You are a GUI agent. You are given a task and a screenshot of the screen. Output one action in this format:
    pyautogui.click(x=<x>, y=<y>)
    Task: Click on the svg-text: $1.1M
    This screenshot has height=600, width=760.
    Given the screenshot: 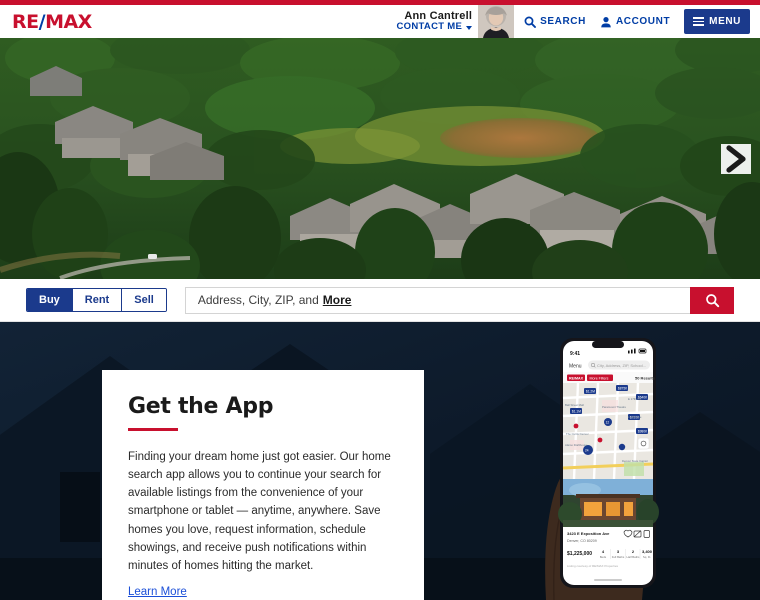 What is the action you would take?
    pyautogui.click(x=576, y=412)
    